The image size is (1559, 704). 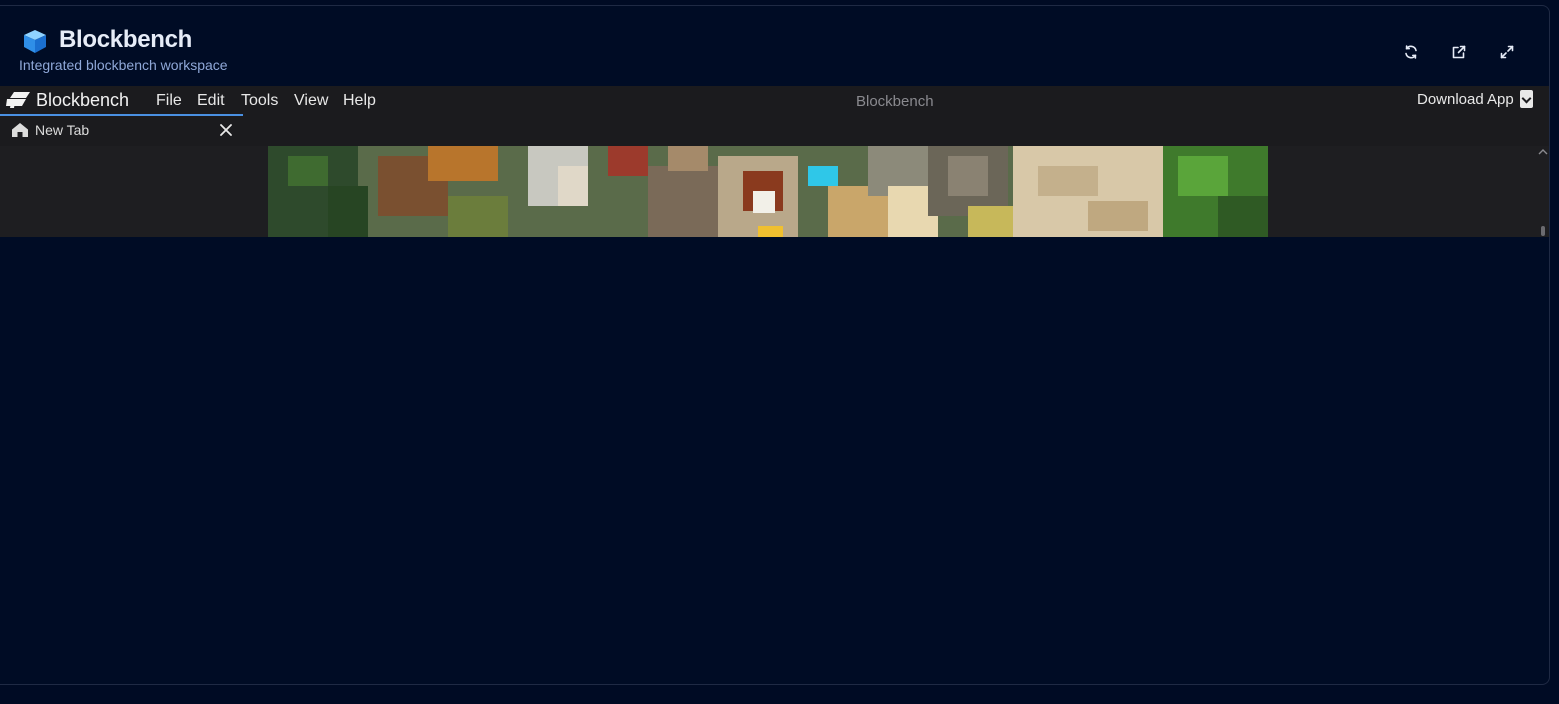 I want to click on expand-icon, so click(x=1507, y=52).